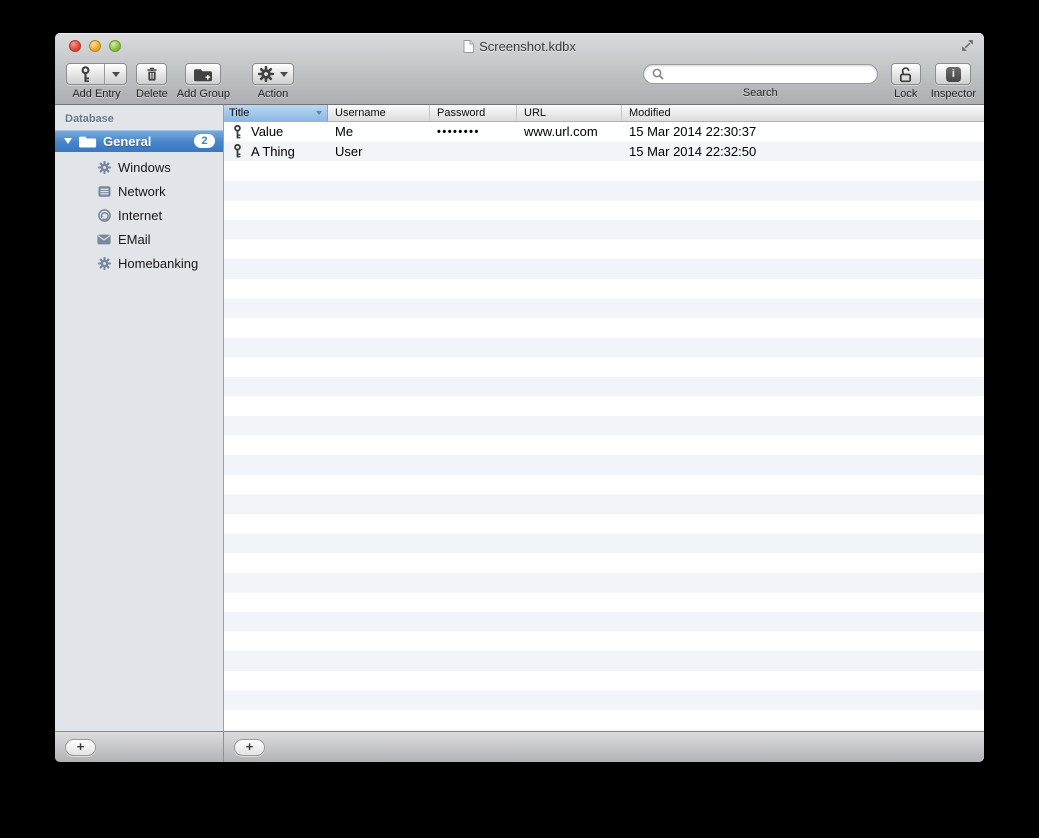  Describe the element at coordinates (344, 132) in the screenshot. I see `cell-username: Me` at that location.